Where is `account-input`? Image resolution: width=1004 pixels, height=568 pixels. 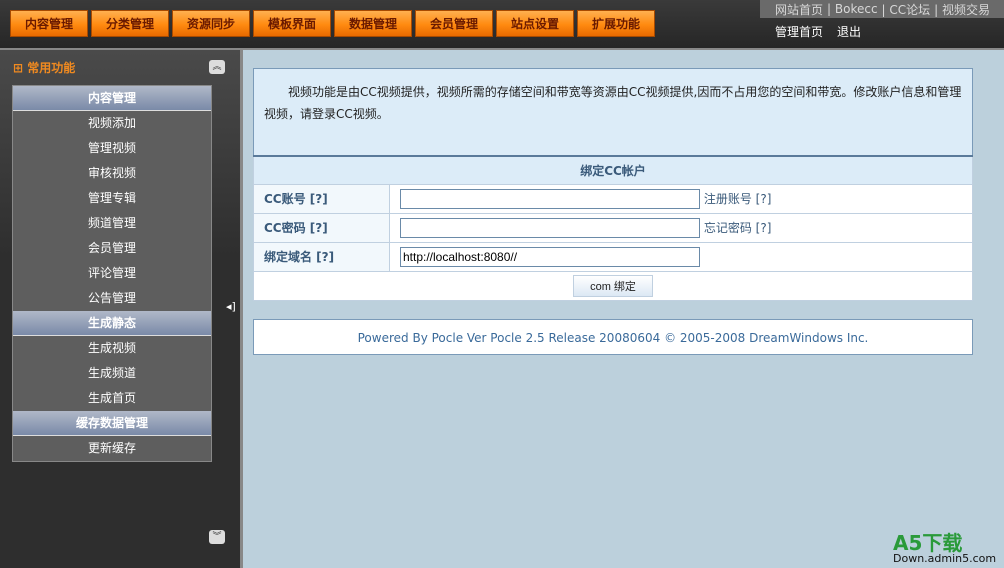
account-input is located at coordinates (550, 198).